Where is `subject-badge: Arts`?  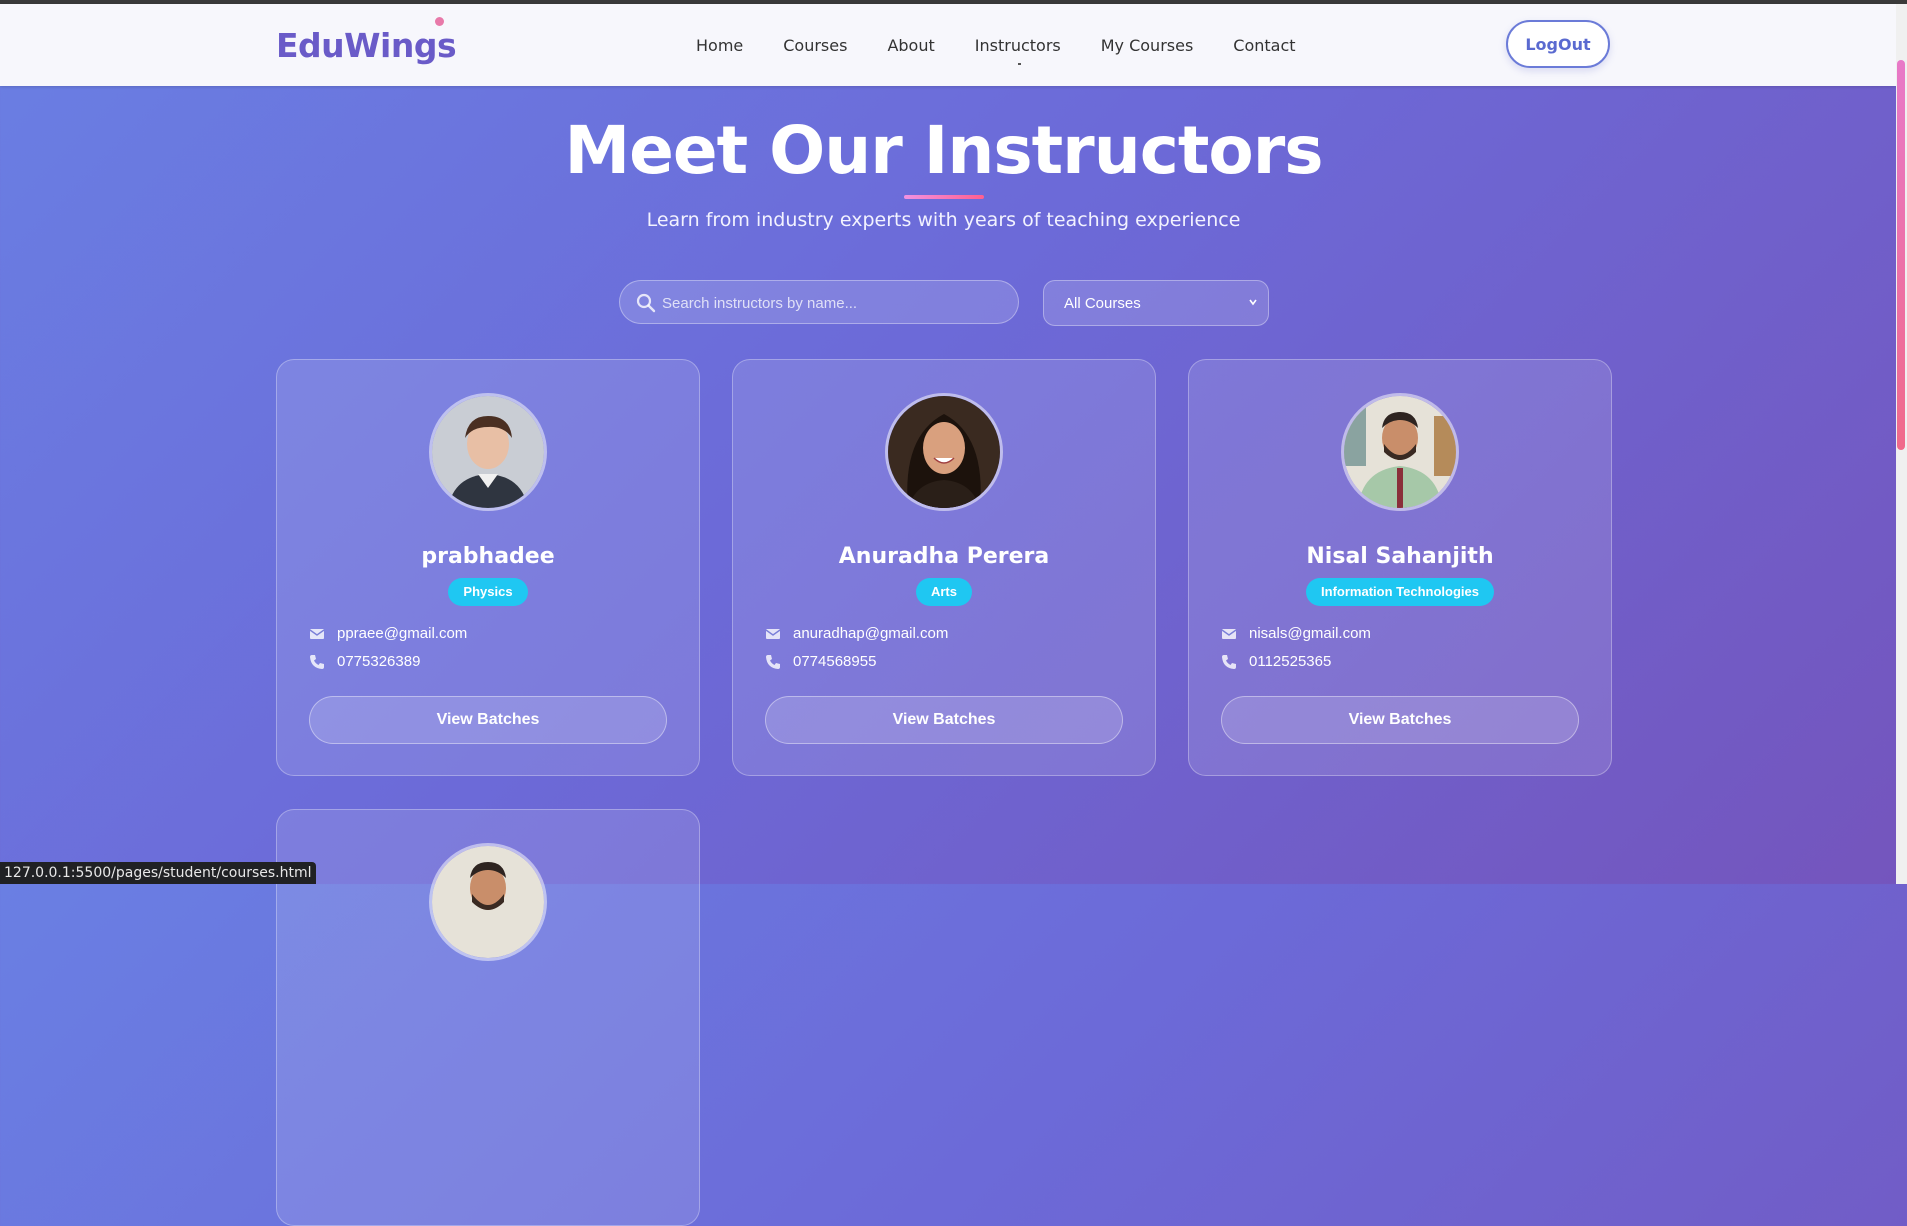 subject-badge: Arts is located at coordinates (943, 592).